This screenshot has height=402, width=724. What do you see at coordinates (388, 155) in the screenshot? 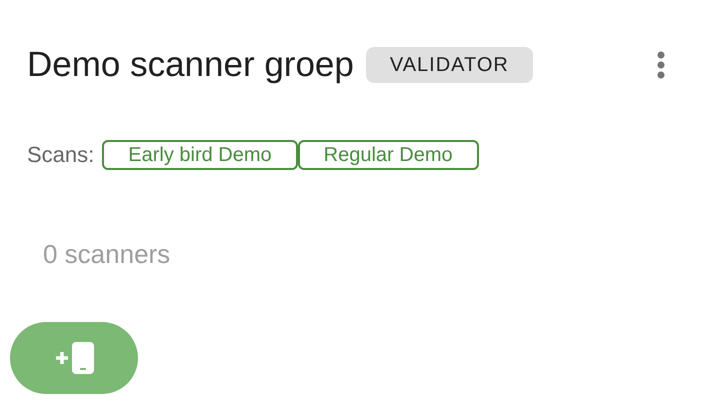
I see `scan-chip: Regular Demo` at bounding box center [388, 155].